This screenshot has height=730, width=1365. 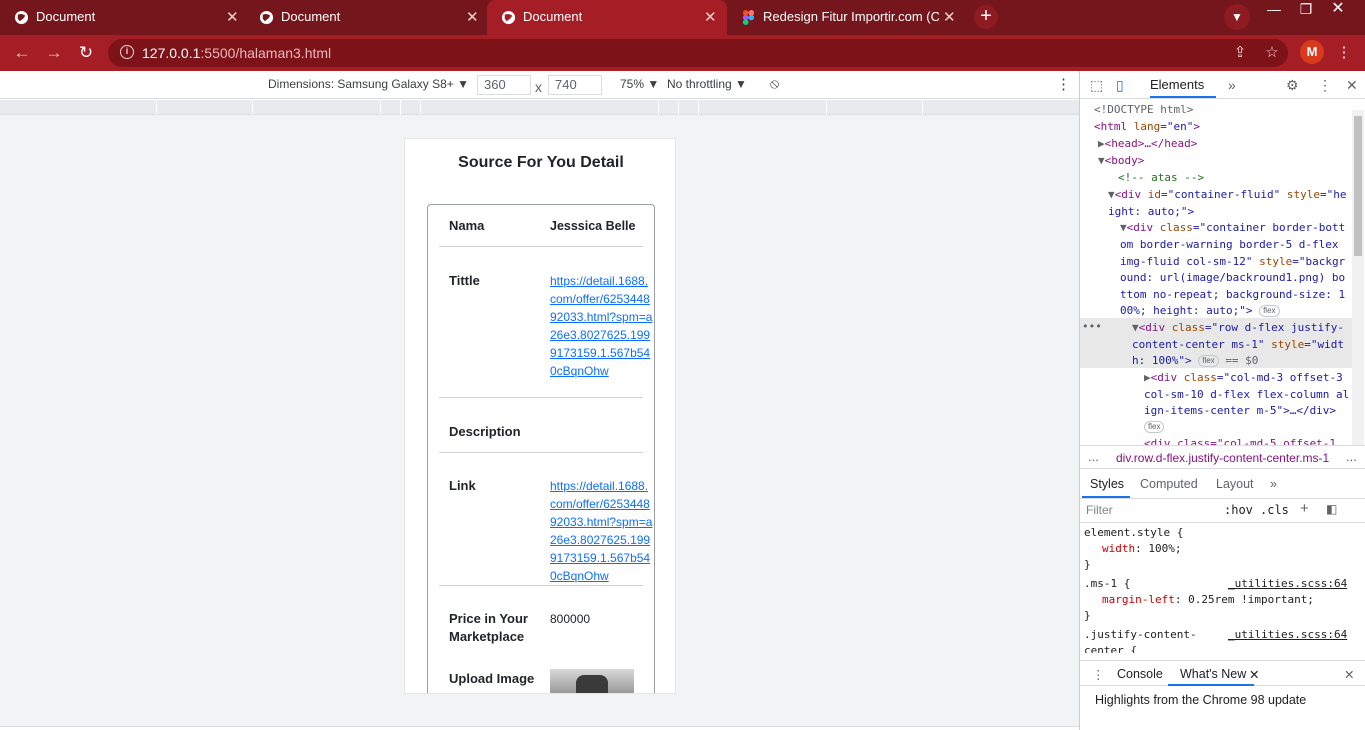 I want to click on address-bar: i 127.0.0.1:5500/halaman3.html, so click(x=698, y=53).